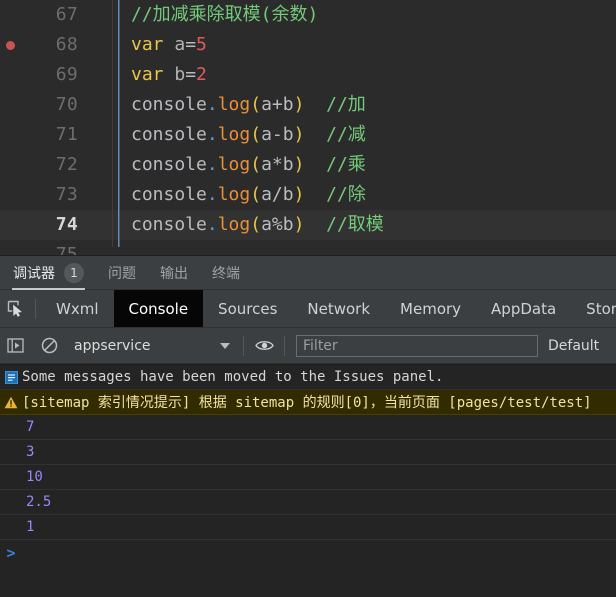 The height and width of the screenshot is (597, 616). I want to click on code-line-text: console.log(a%b) //取模, so click(367, 225).